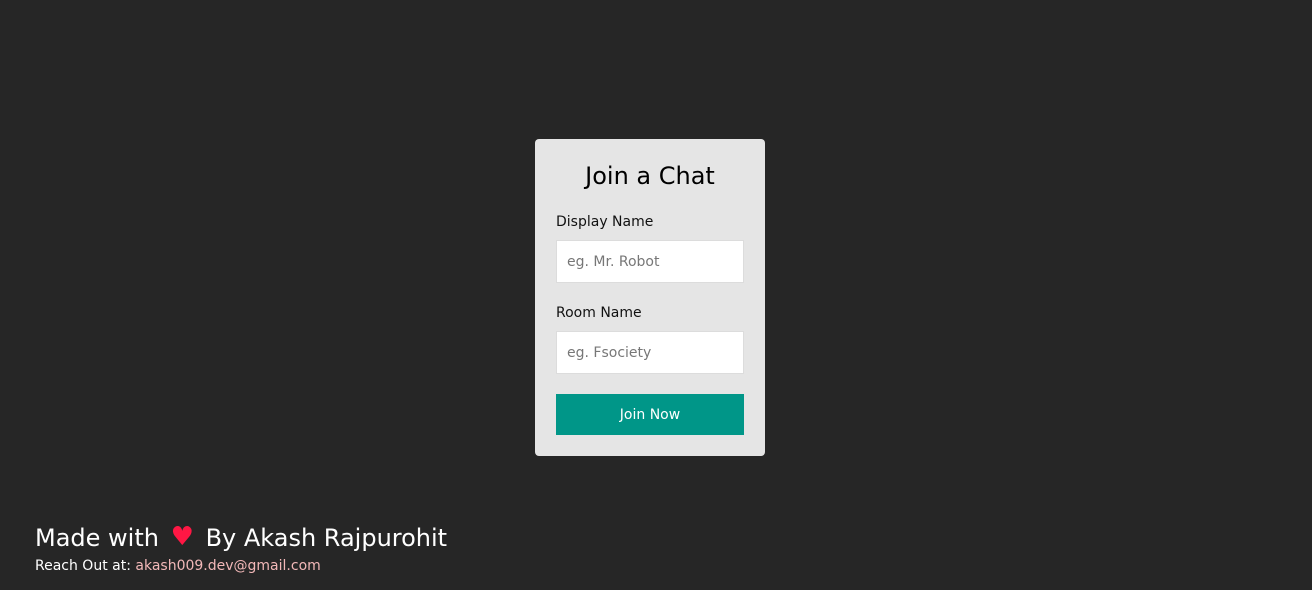 This screenshot has height=590, width=1312. What do you see at coordinates (97, 538) in the screenshot?
I see `made-with-text: Made with` at bounding box center [97, 538].